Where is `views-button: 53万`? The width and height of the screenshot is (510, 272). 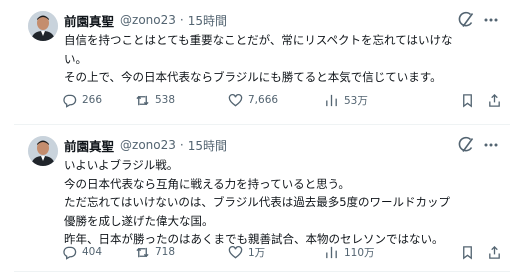 views-button: 53万 is located at coordinates (379, 100).